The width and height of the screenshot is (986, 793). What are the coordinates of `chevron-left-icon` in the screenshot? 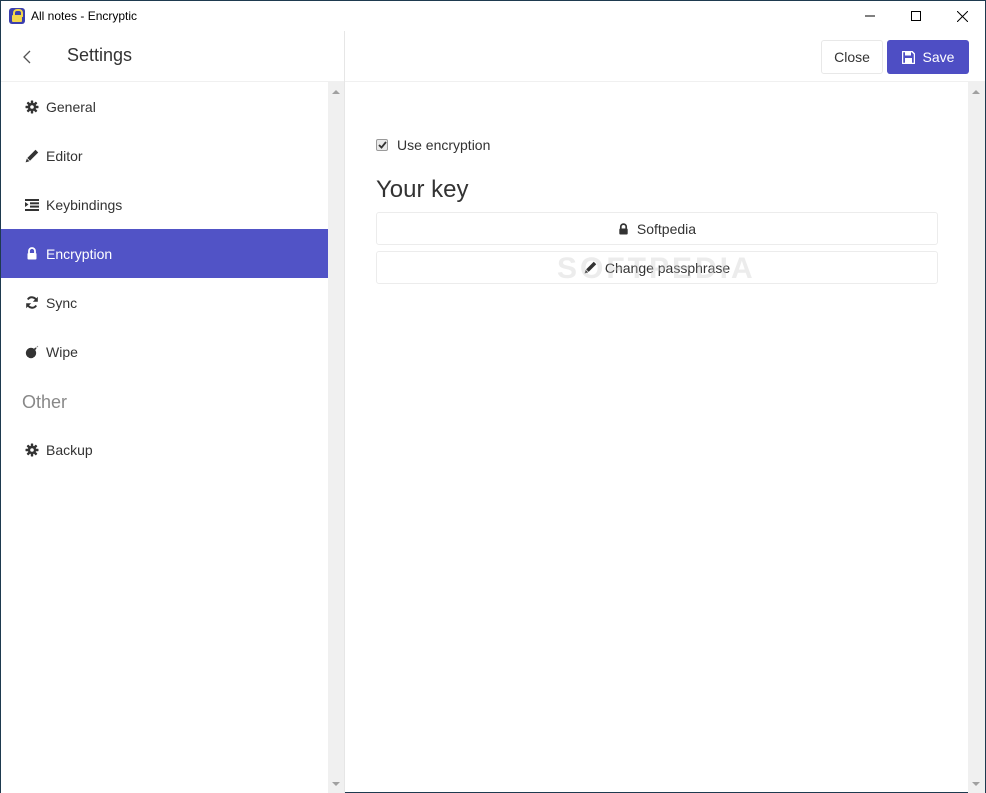 It's located at (27, 57).